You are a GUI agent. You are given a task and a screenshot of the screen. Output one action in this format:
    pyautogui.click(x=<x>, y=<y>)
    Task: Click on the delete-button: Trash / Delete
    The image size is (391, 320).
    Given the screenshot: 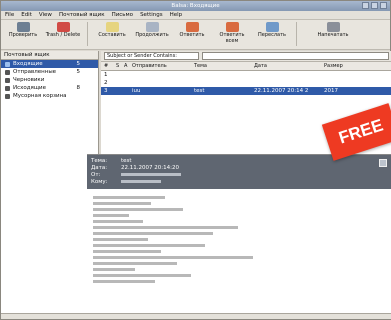 What is the action you would take?
    pyautogui.click(x=63, y=30)
    